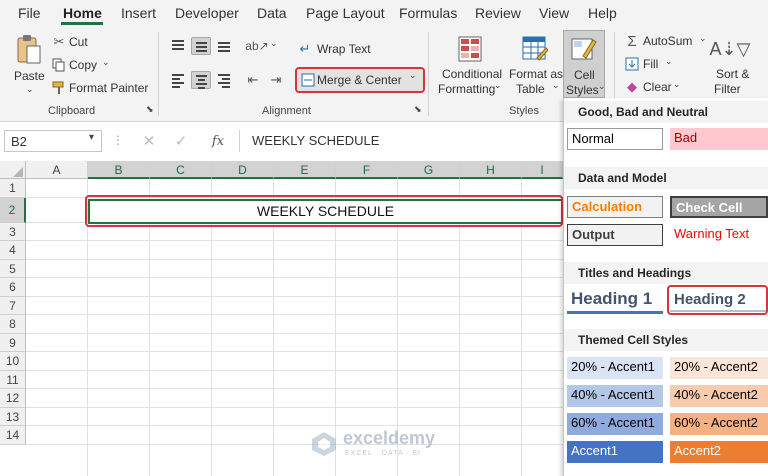 This screenshot has height=476, width=768. Describe the element at coordinates (29, 13) in the screenshot. I see `menu-file: File` at that location.